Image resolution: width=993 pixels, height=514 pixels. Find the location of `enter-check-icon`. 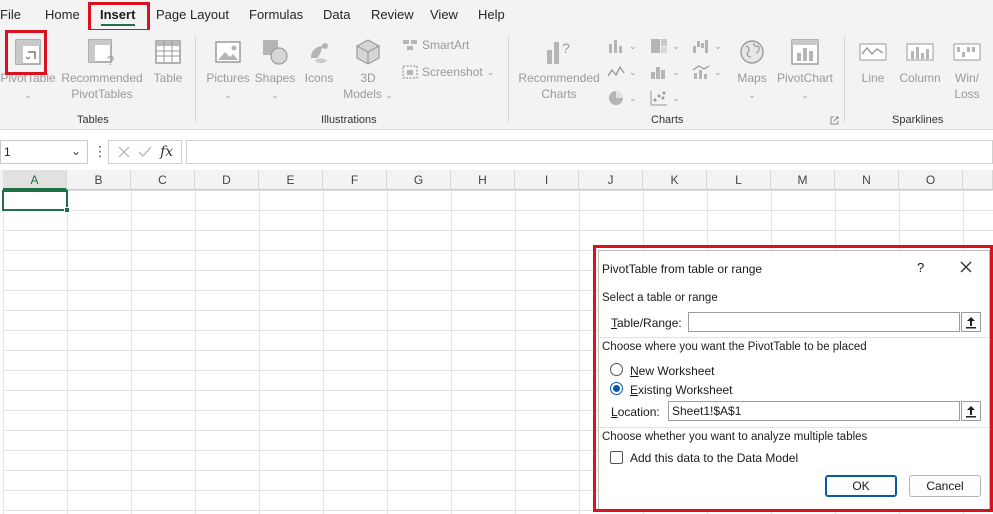

enter-check-icon is located at coordinates (145, 152).